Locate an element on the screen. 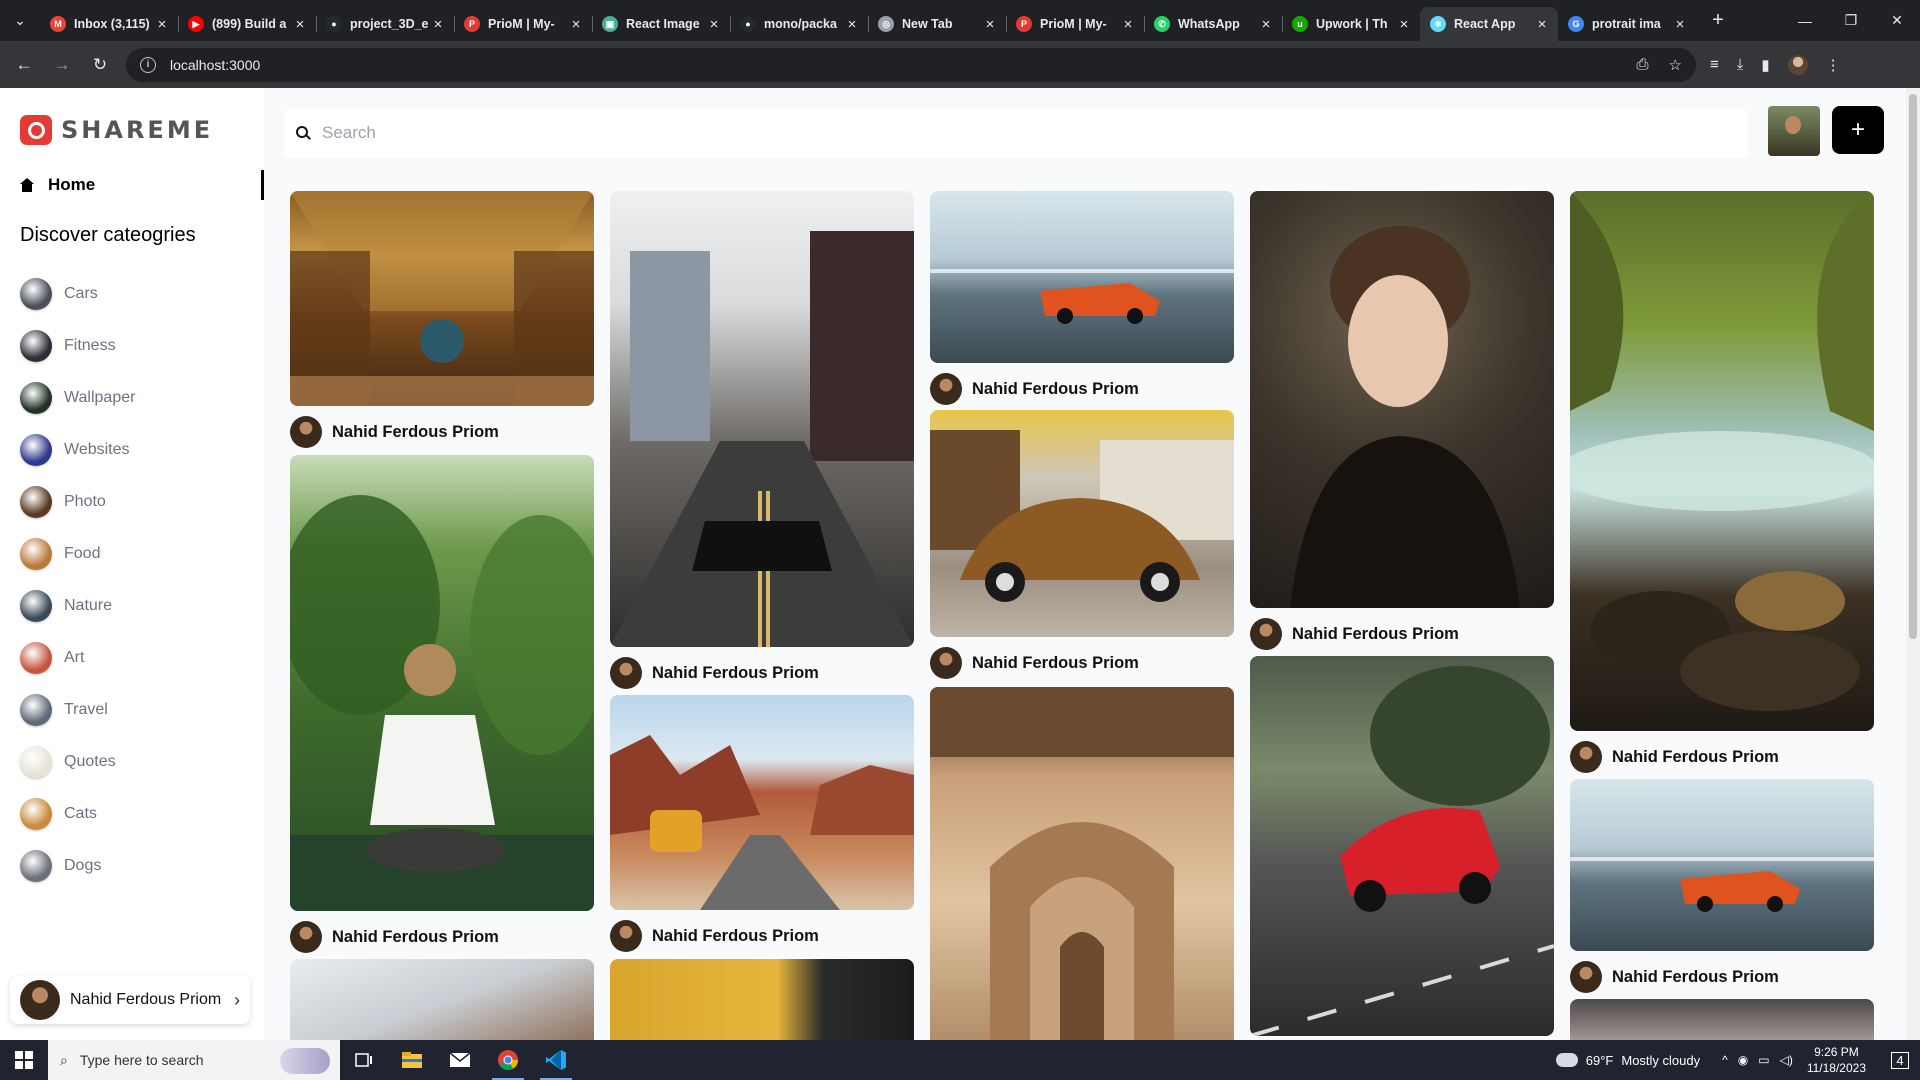 The height and width of the screenshot is (1080, 1920). vscode-icon is located at coordinates (556, 1060).